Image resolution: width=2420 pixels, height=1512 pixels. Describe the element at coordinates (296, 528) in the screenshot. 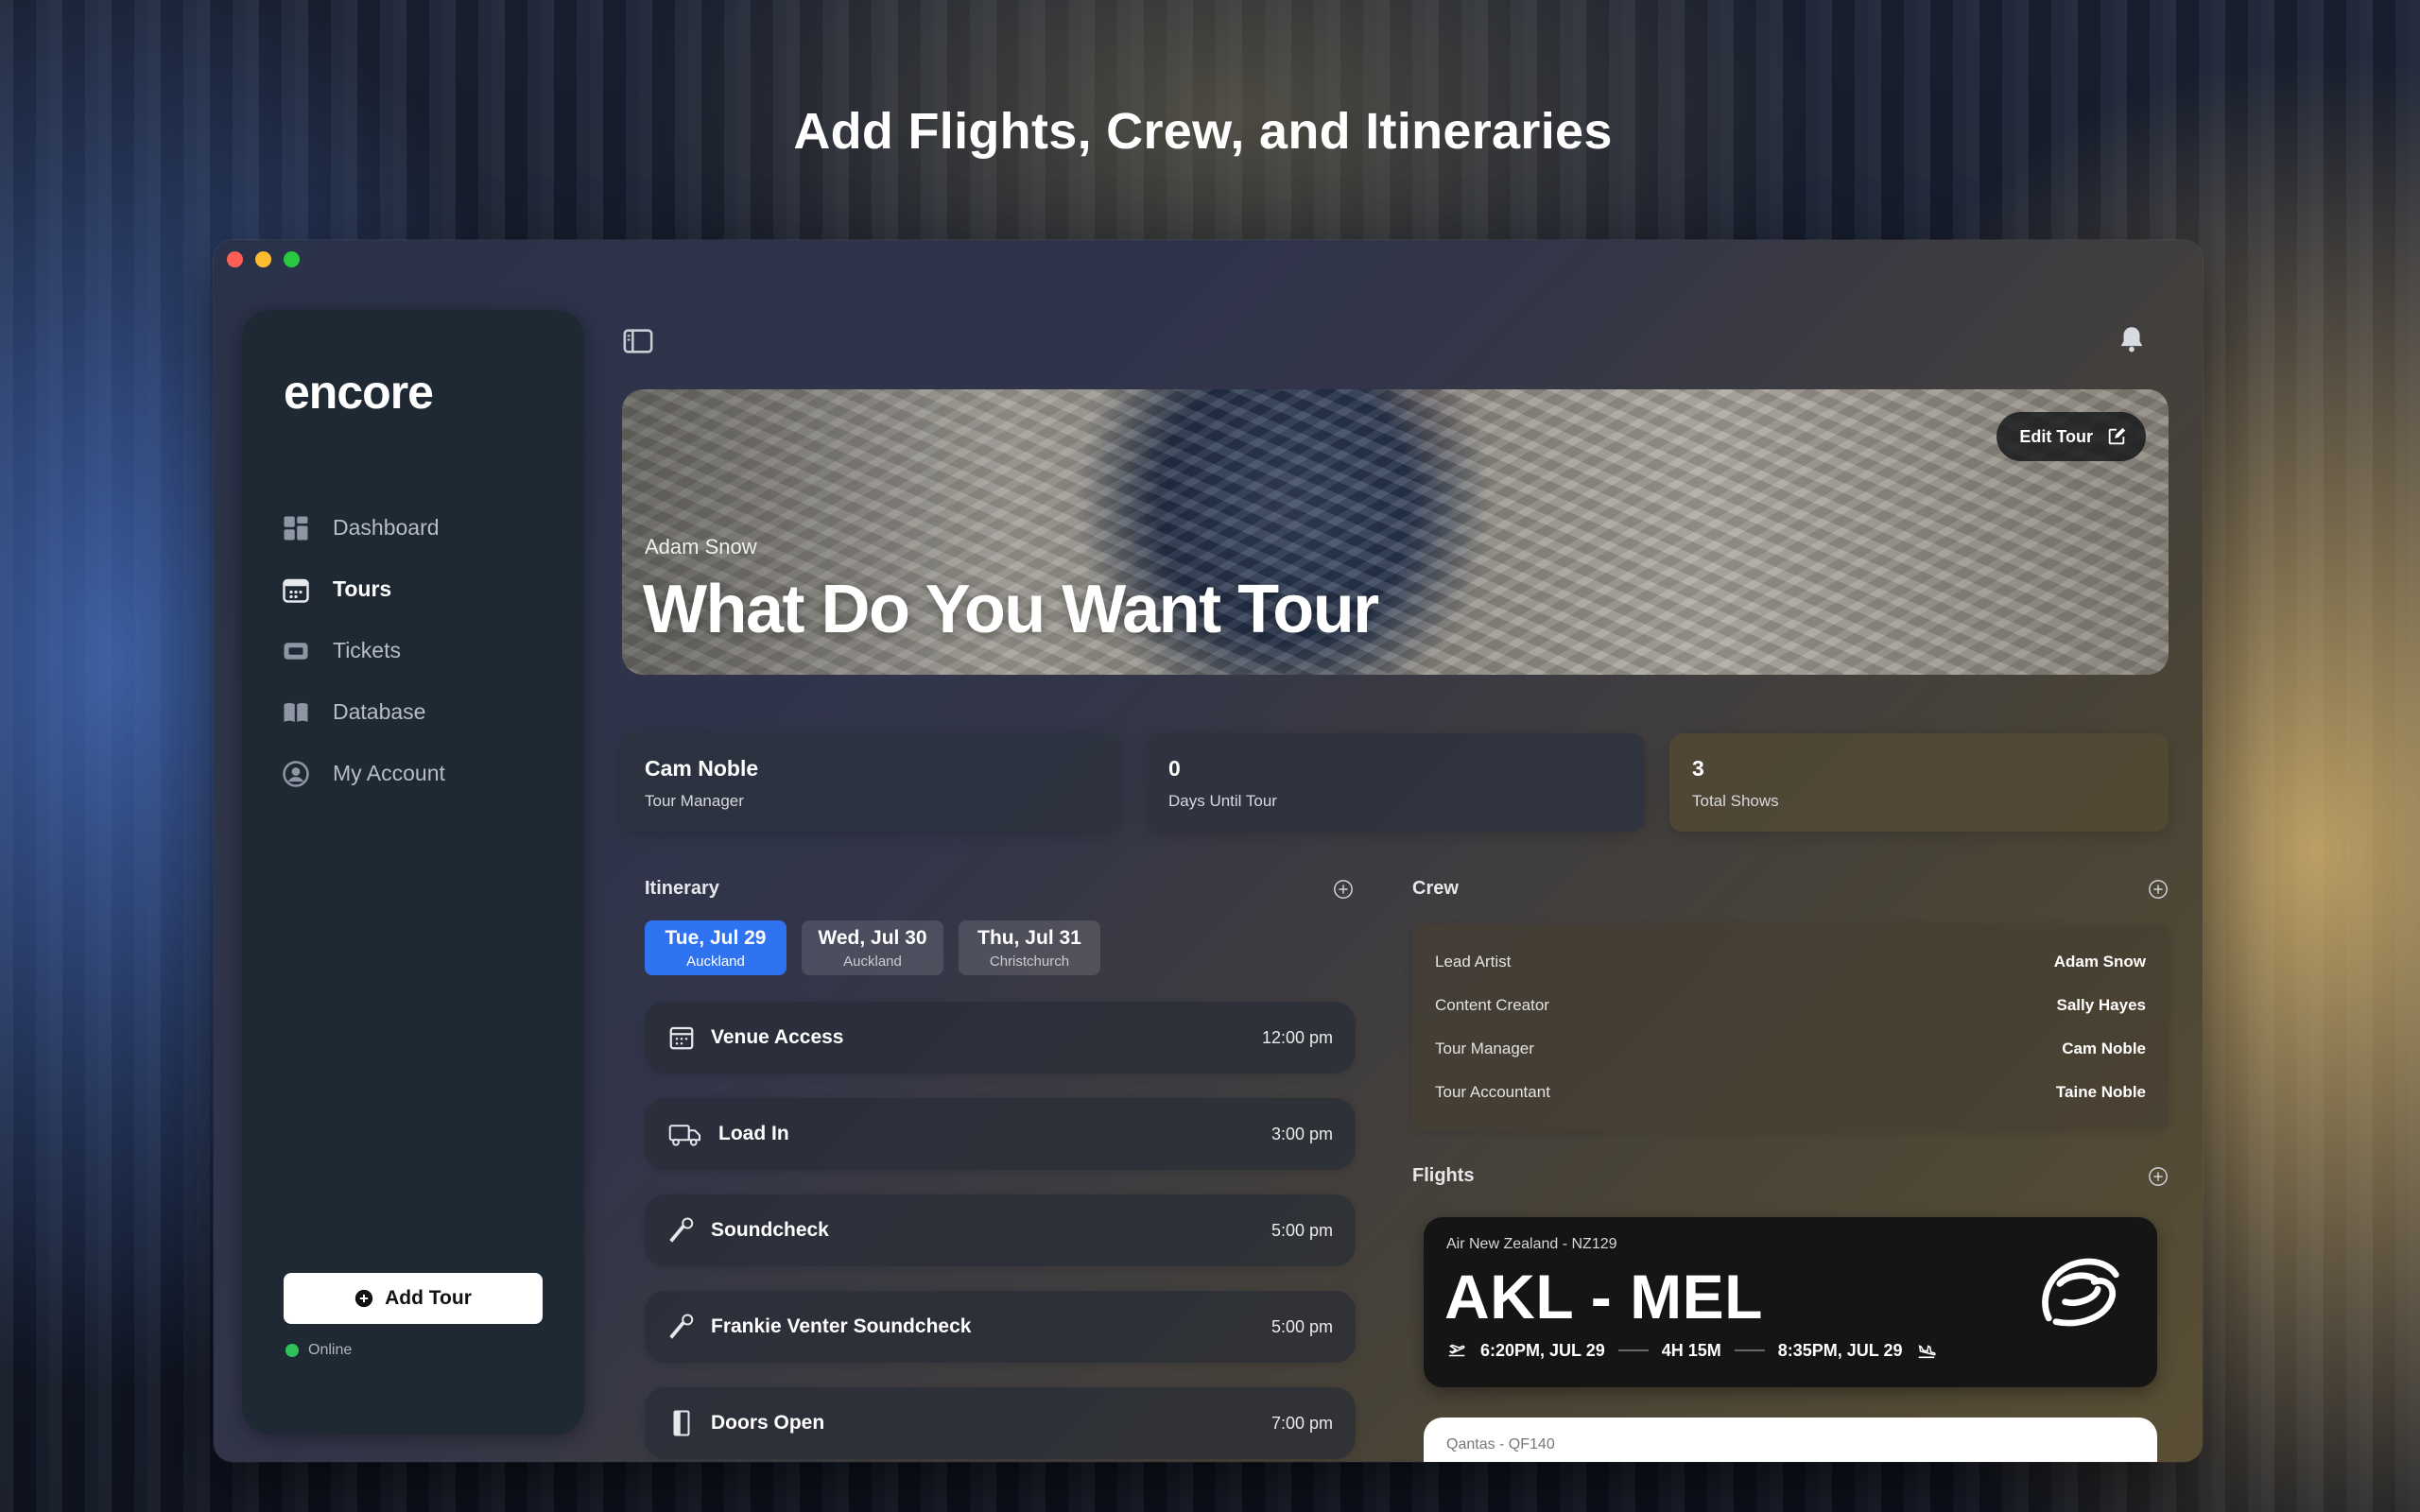

I see `dashboard-icon` at that location.